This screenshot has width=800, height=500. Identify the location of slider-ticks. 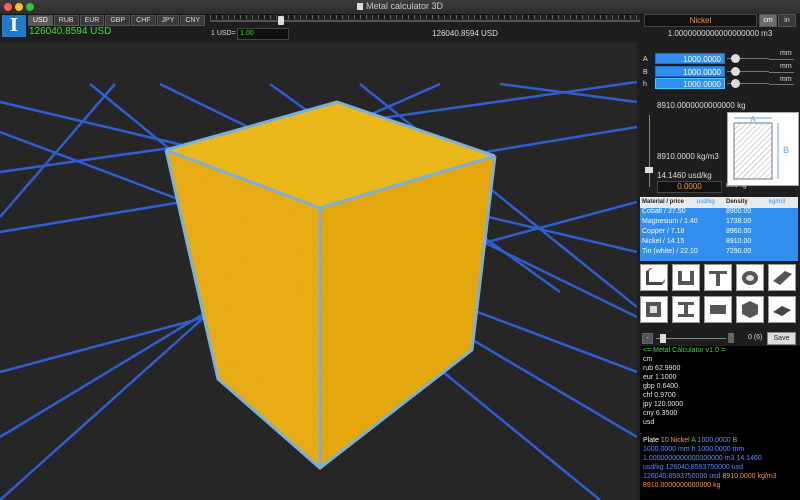
(425, 17).